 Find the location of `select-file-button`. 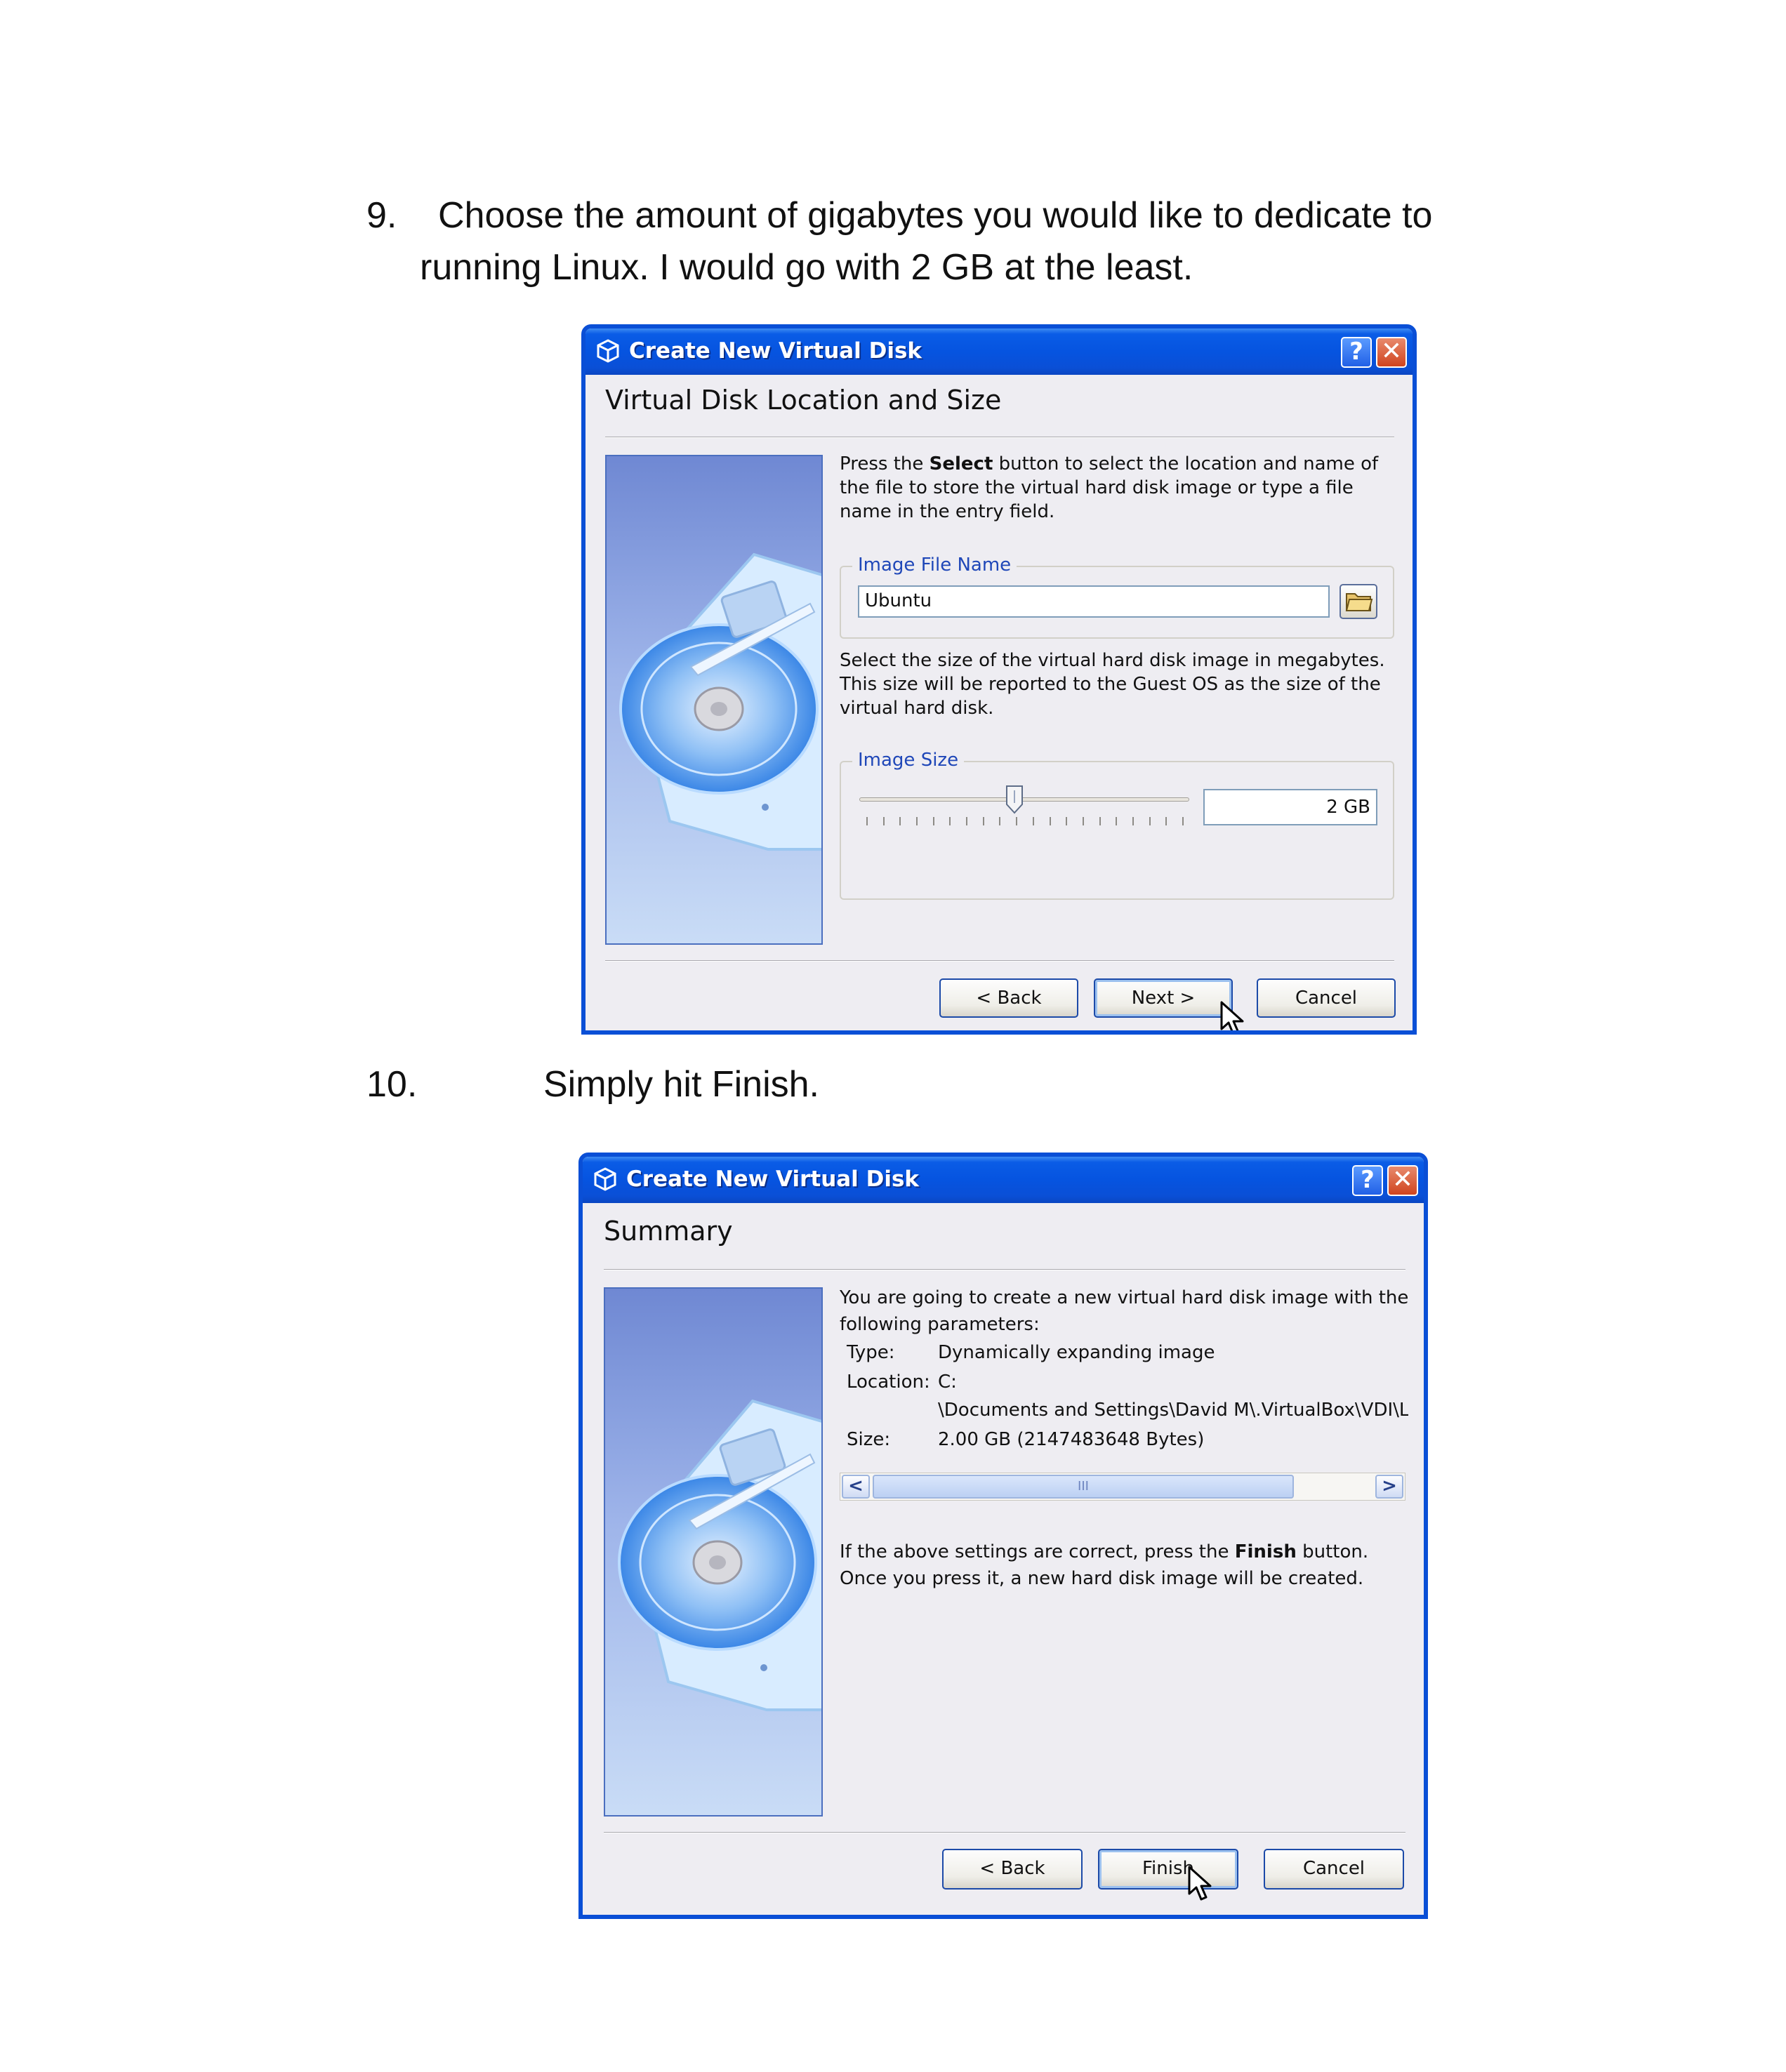

select-file-button is located at coordinates (1358, 602).